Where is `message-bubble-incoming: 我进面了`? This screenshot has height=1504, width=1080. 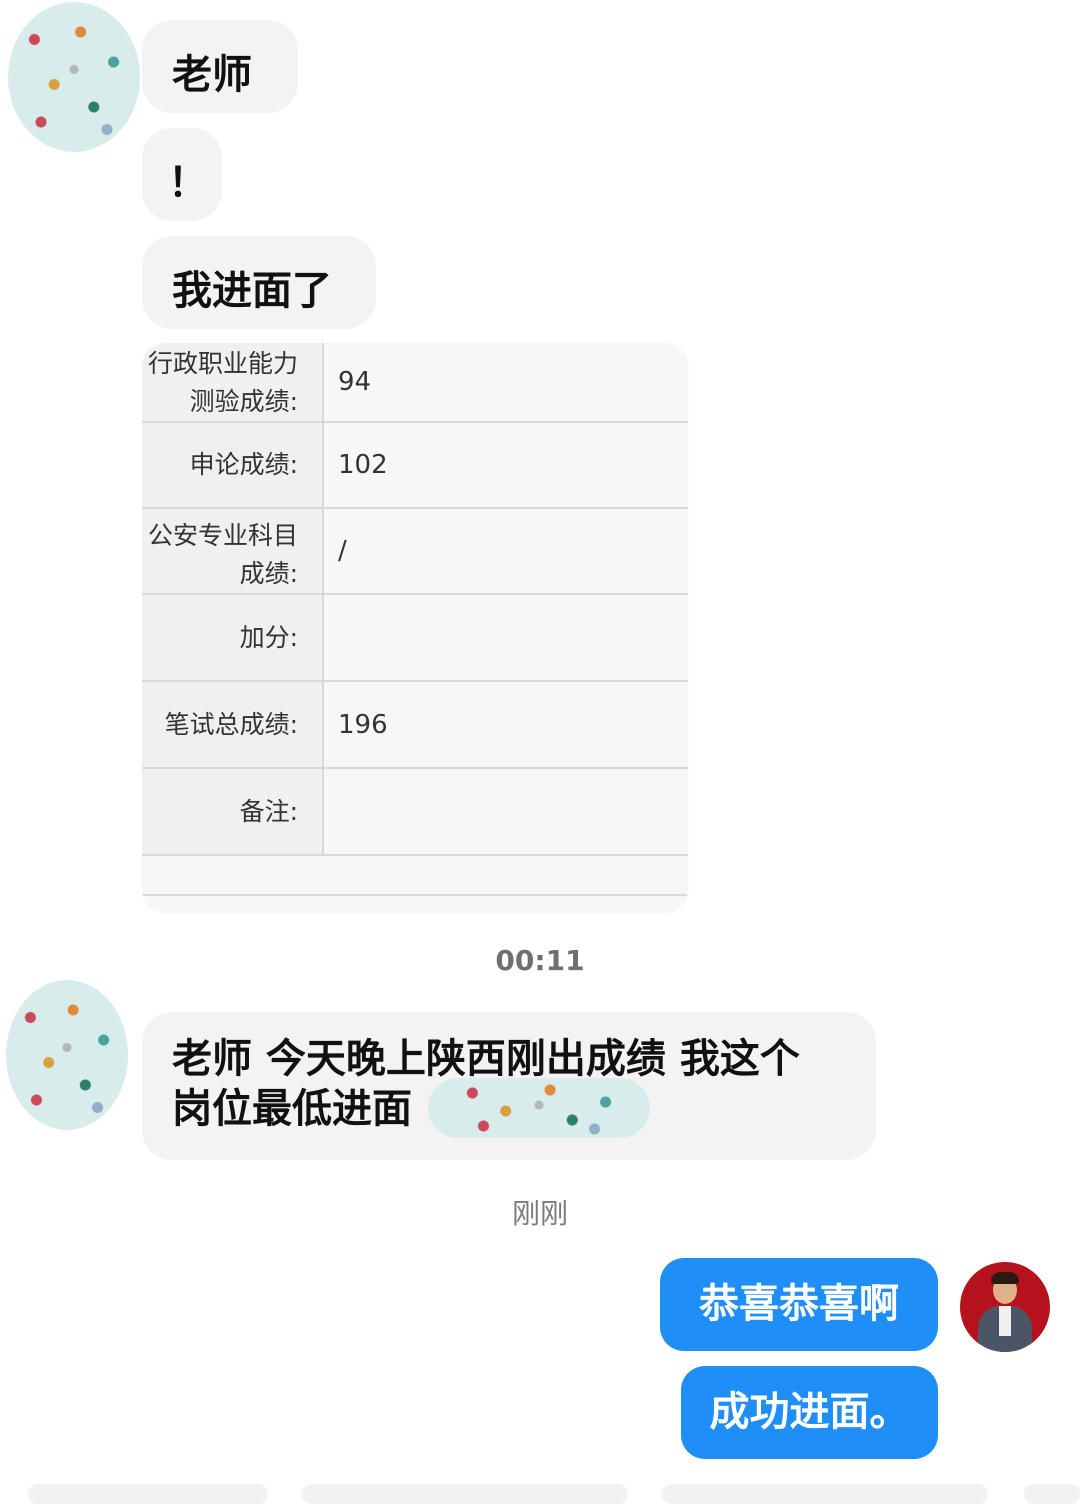
message-bubble-incoming: 我进面了 is located at coordinates (259, 282).